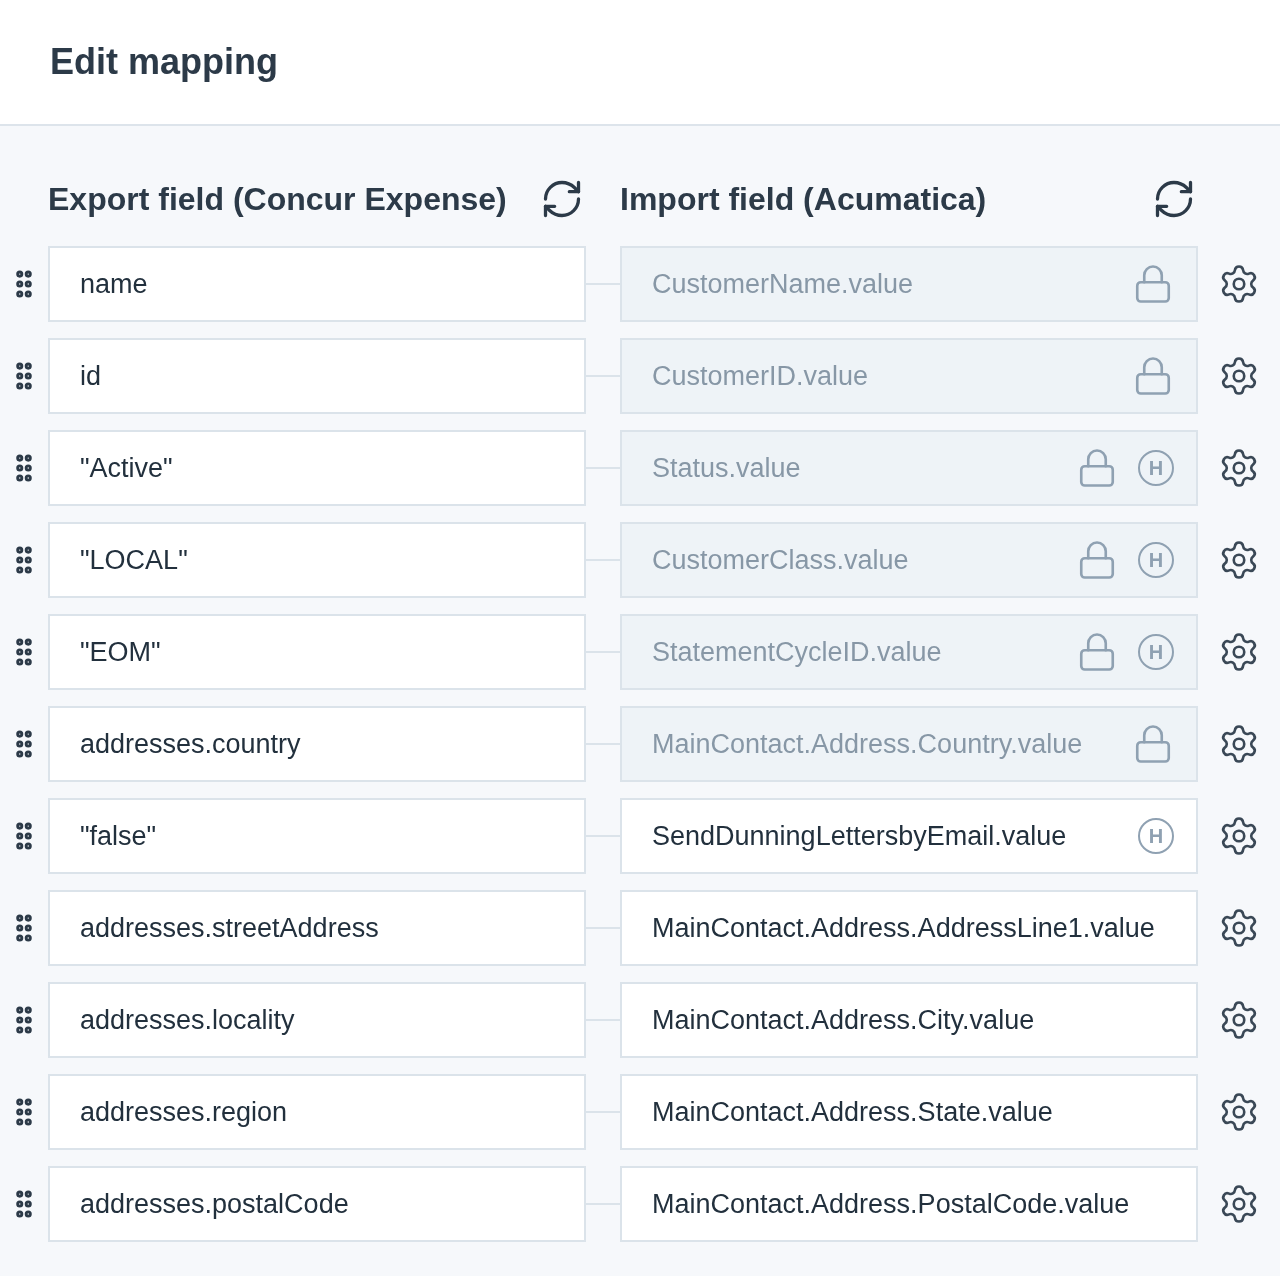  Describe the element at coordinates (317, 928) in the screenshot. I see `export-field: addresses.streetAddress` at that location.